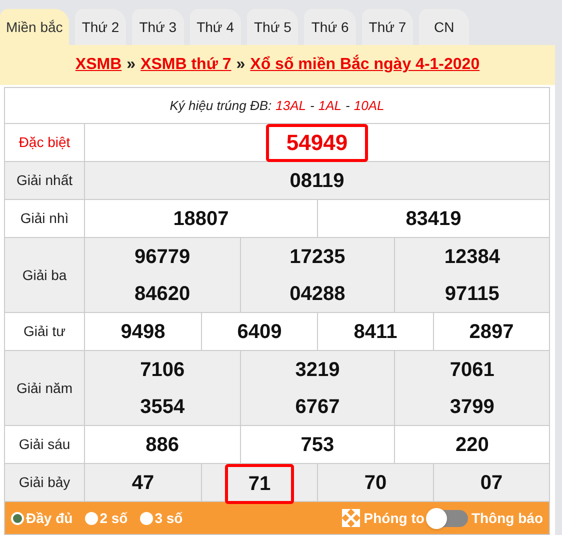 The image size is (562, 535). What do you see at coordinates (215, 27) in the screenshot?
I see `tab: Thứ 4` at bounding box center [215, 27].